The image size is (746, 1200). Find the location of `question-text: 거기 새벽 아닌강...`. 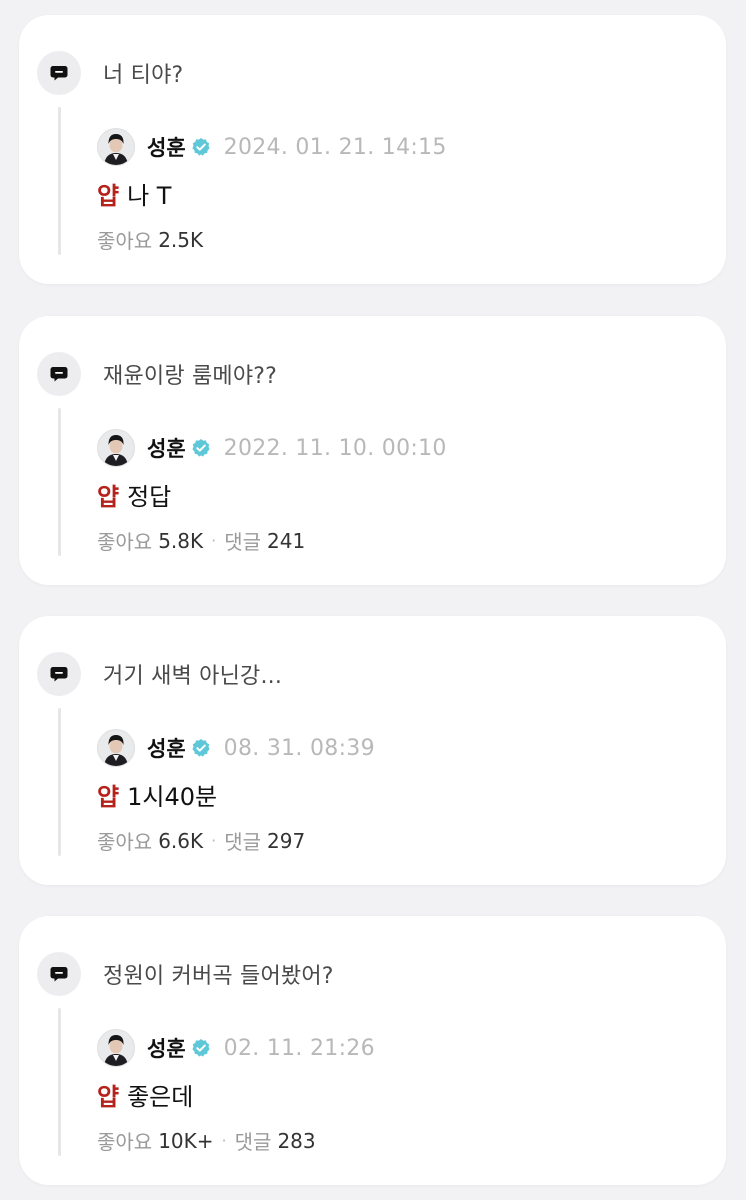

question-text: 거기 새벽 아닌강... is located at coordinates (193, 676).